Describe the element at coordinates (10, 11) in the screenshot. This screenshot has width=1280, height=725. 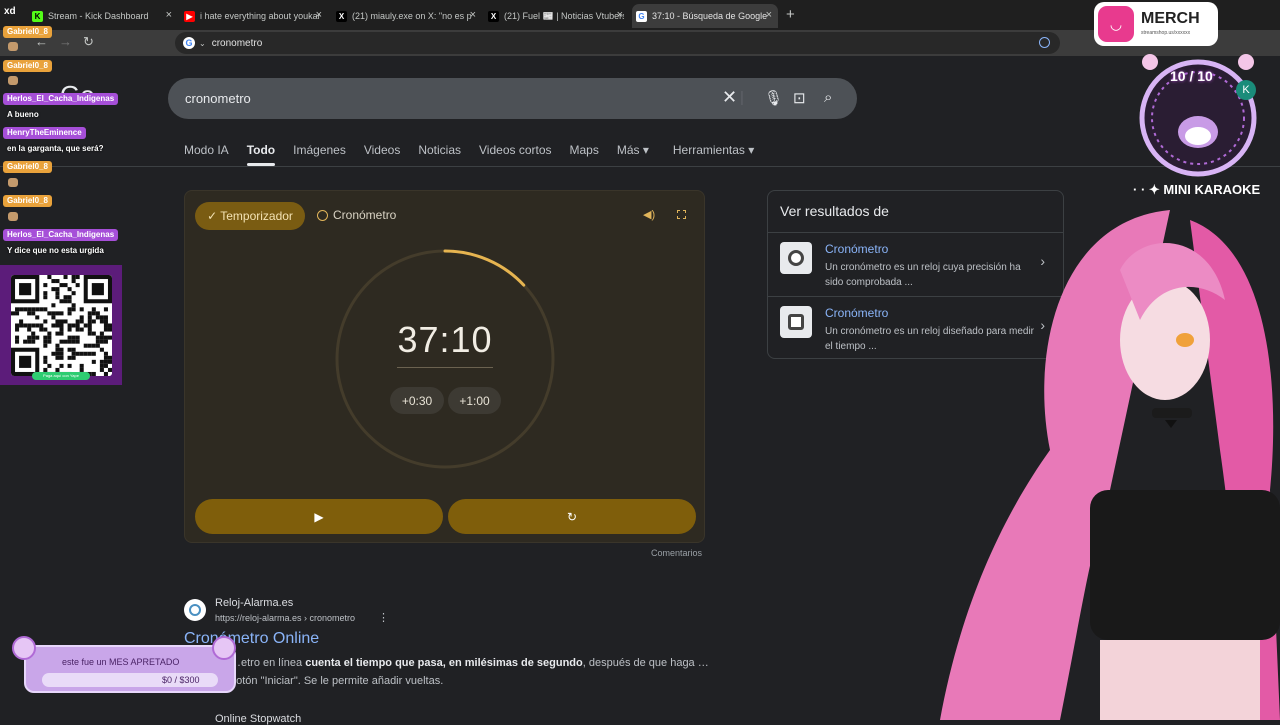
I see `overlay-label: xd` at that location.